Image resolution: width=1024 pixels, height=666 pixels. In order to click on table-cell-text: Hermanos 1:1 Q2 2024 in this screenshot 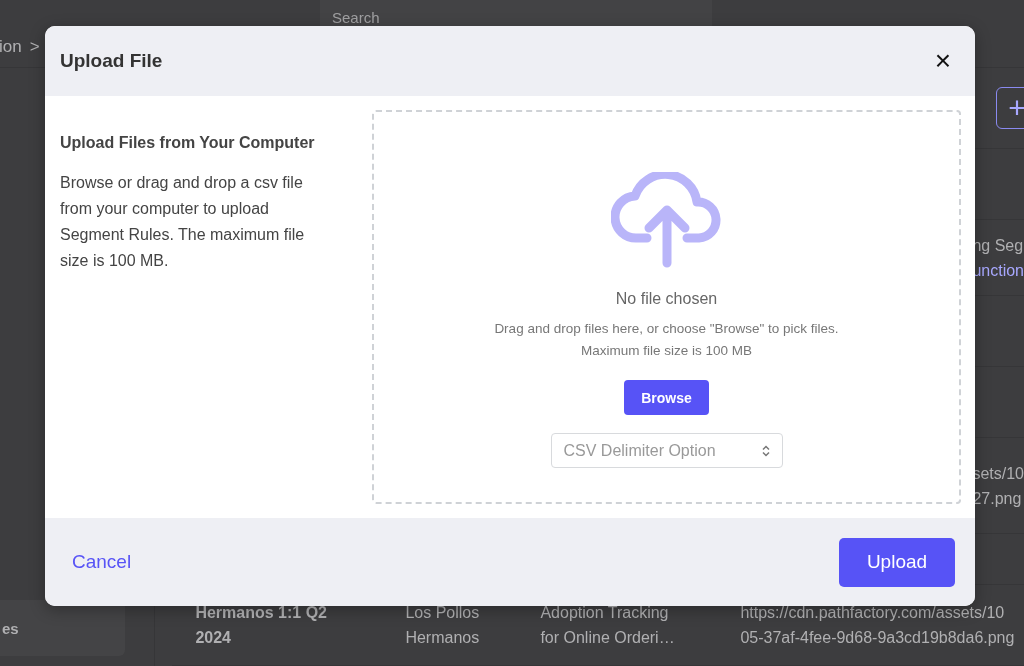, I will do `click(261, 625)`.